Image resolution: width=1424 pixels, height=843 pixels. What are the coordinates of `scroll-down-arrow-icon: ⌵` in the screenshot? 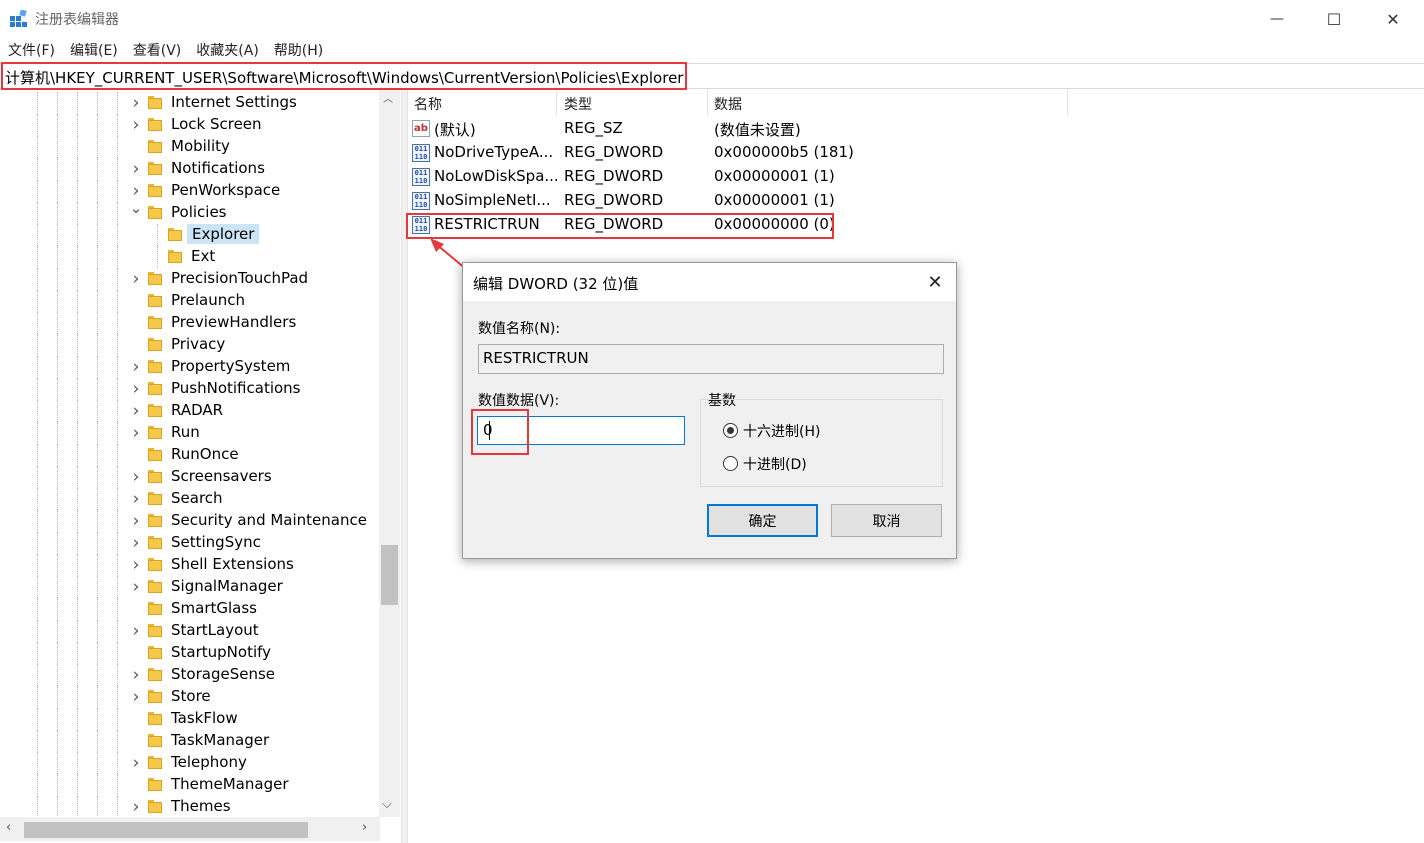 It's located at (387, 804).